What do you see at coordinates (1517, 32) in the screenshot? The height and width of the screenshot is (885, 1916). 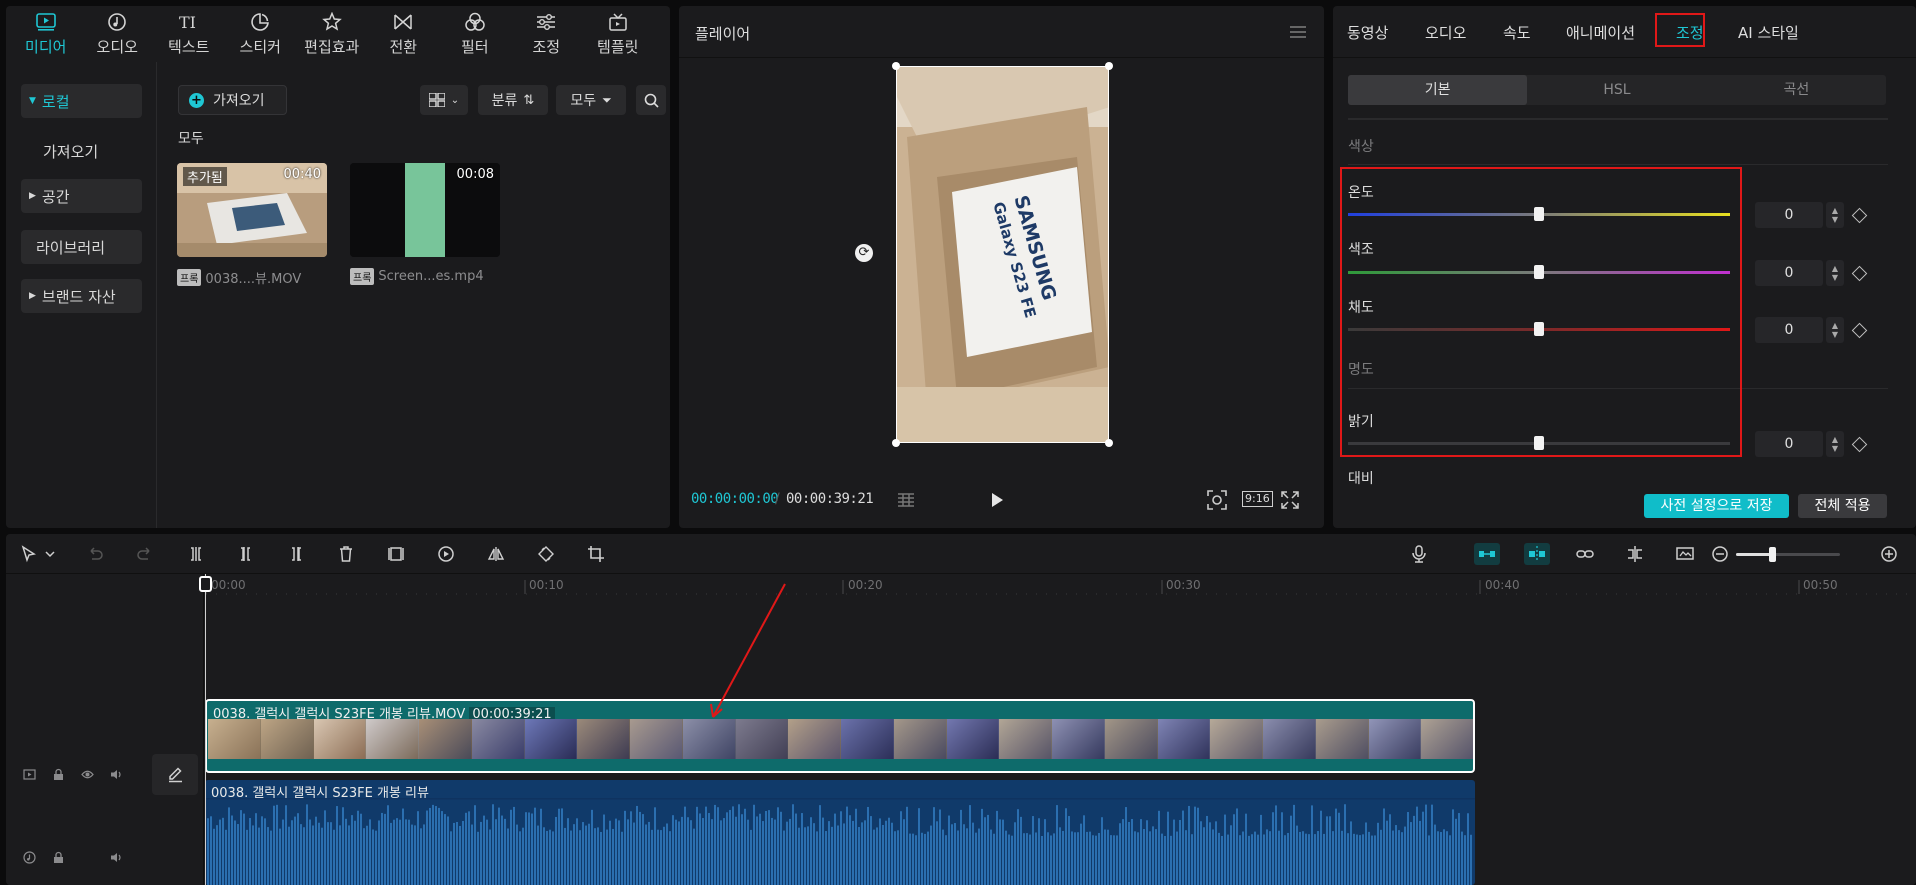 I see `tab-speed: 속도` at bounding box center [1517, 32].